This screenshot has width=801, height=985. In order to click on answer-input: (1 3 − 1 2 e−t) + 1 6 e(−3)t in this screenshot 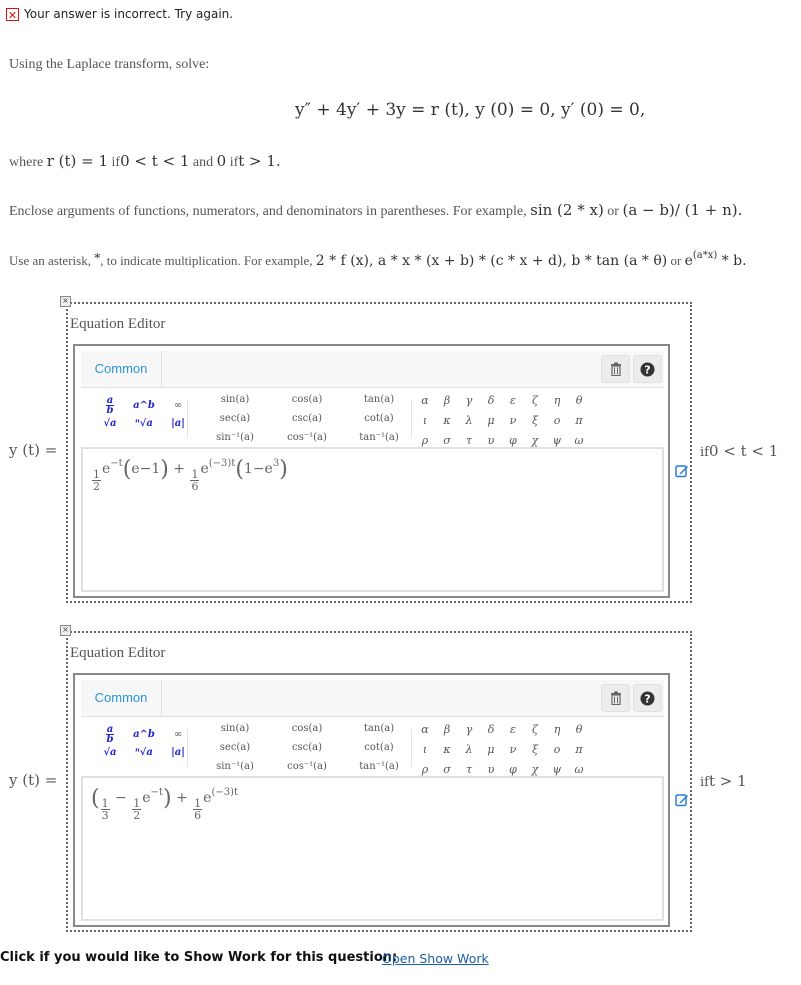, I will do `click(372, 848)`.